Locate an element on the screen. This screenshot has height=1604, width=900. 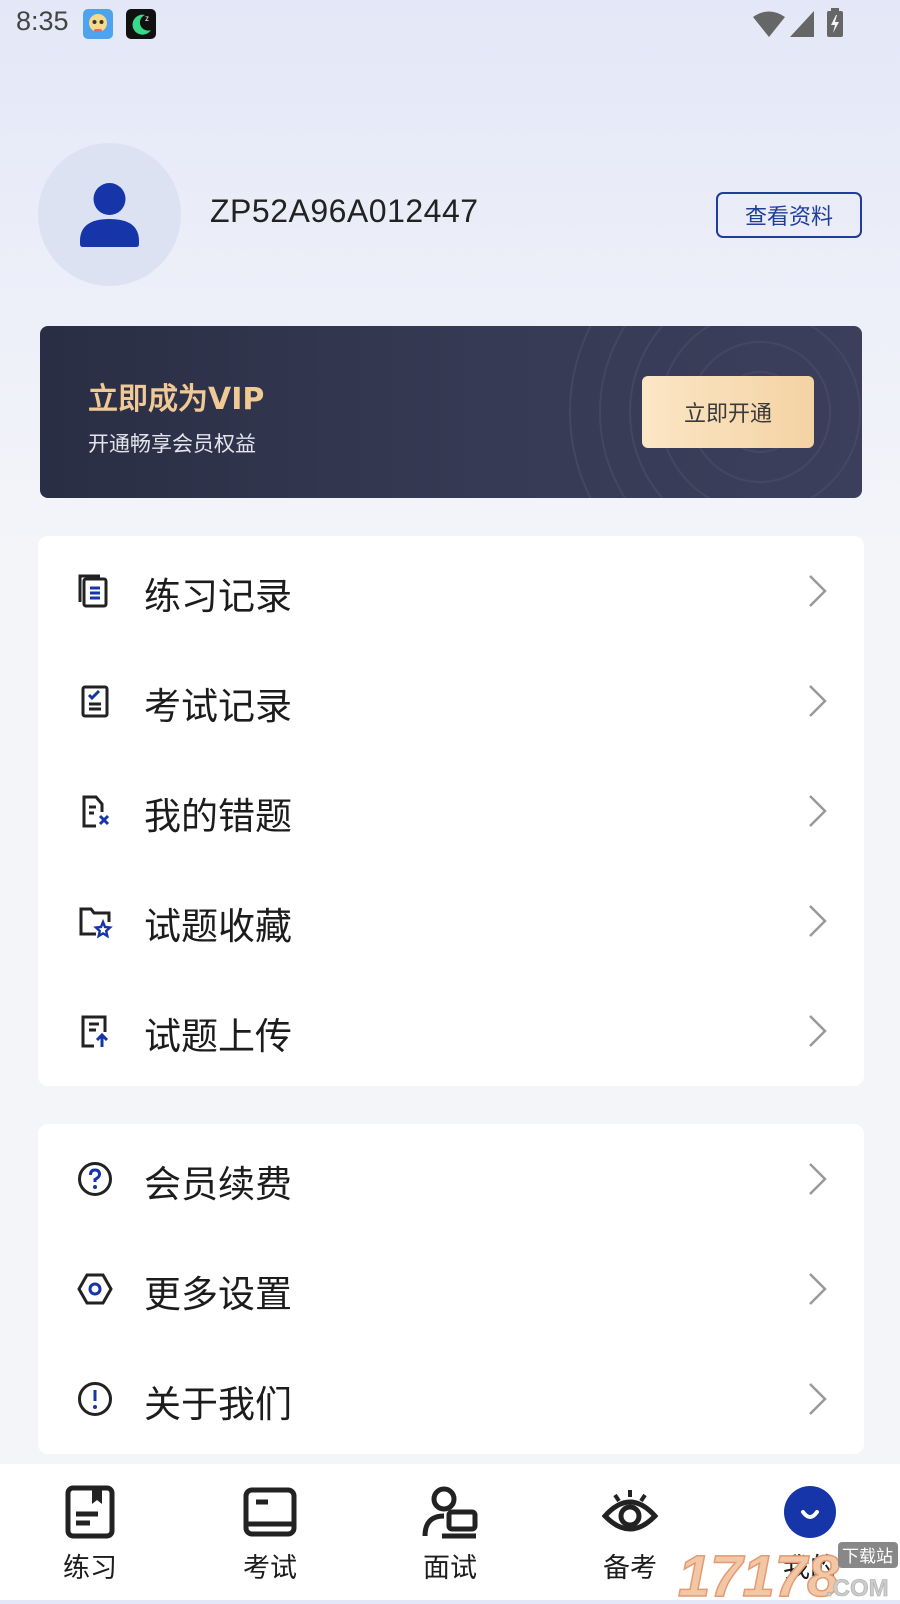
avatar is located at coordinates (109, 214).